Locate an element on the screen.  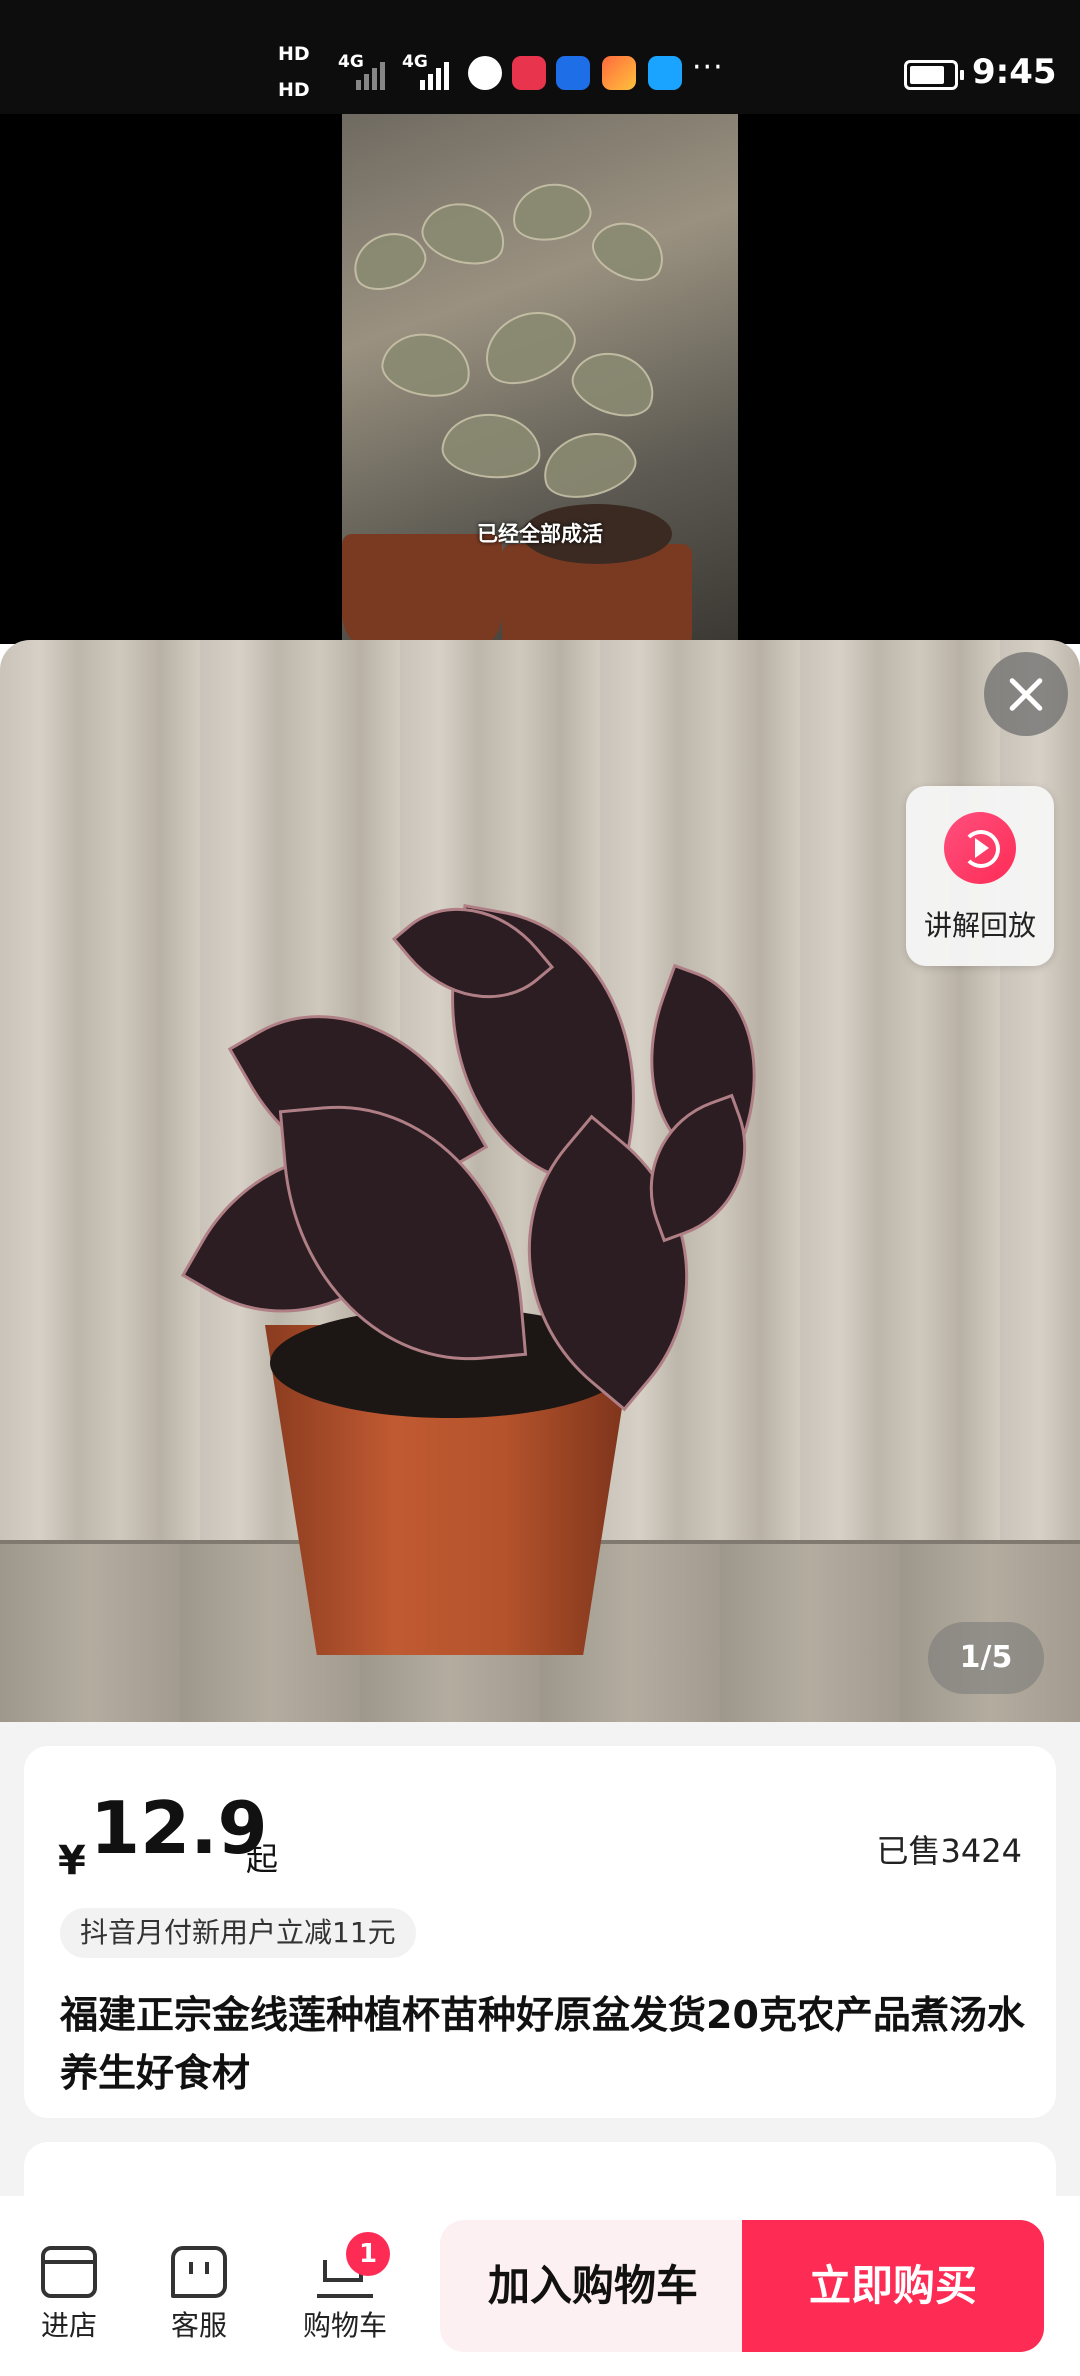
service-button: 客服 is located at coordinates (199, 2295).